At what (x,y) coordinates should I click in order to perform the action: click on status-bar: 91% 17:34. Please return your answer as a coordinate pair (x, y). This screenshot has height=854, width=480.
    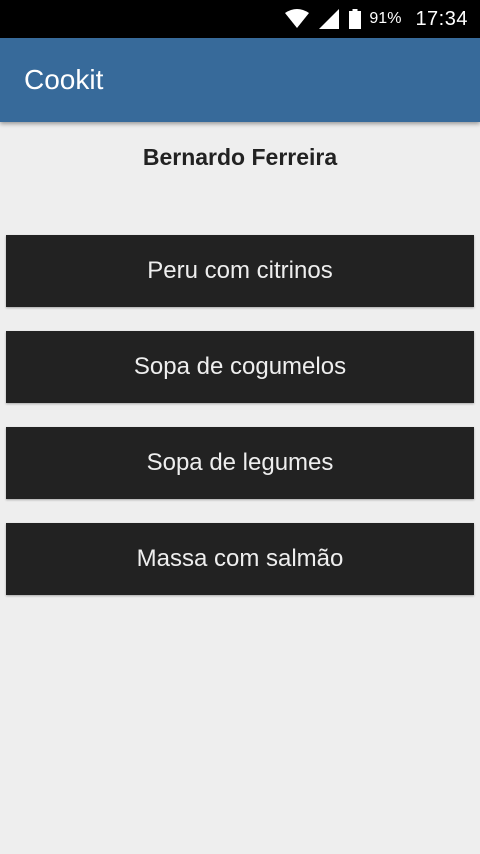
    Looking at the image, I should click on (240, 19).